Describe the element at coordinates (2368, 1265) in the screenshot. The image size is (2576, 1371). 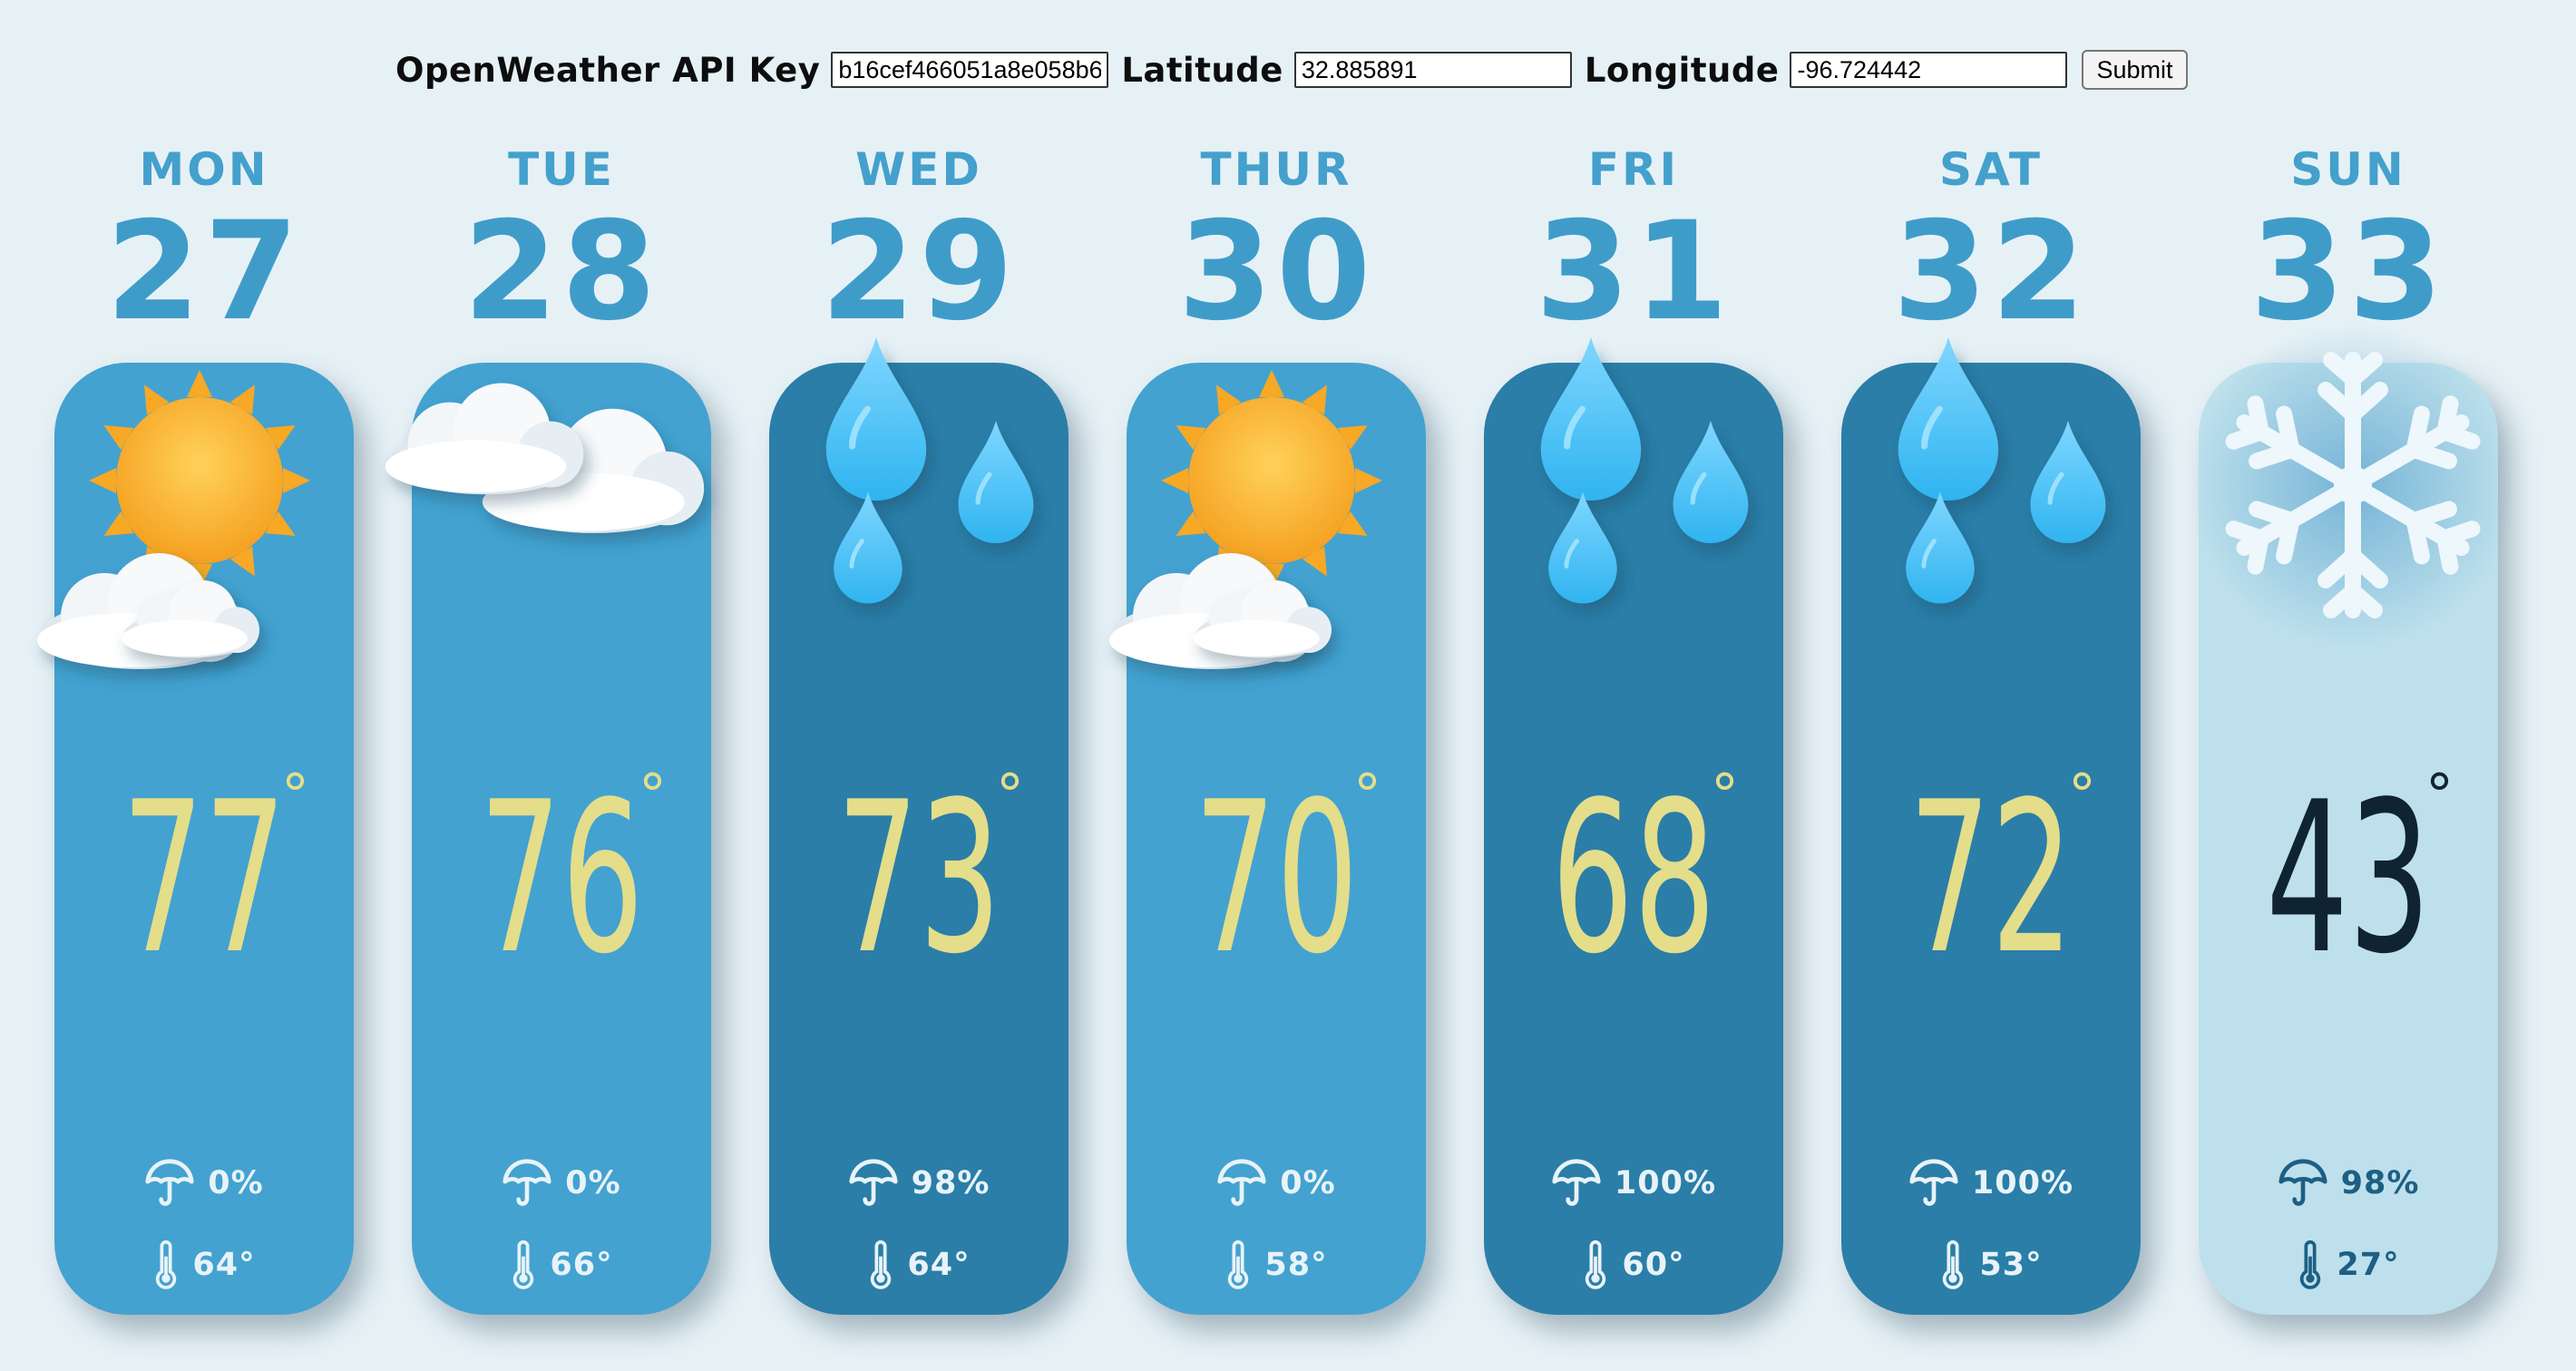
I see `low-temperature-value: 27°` at that location.